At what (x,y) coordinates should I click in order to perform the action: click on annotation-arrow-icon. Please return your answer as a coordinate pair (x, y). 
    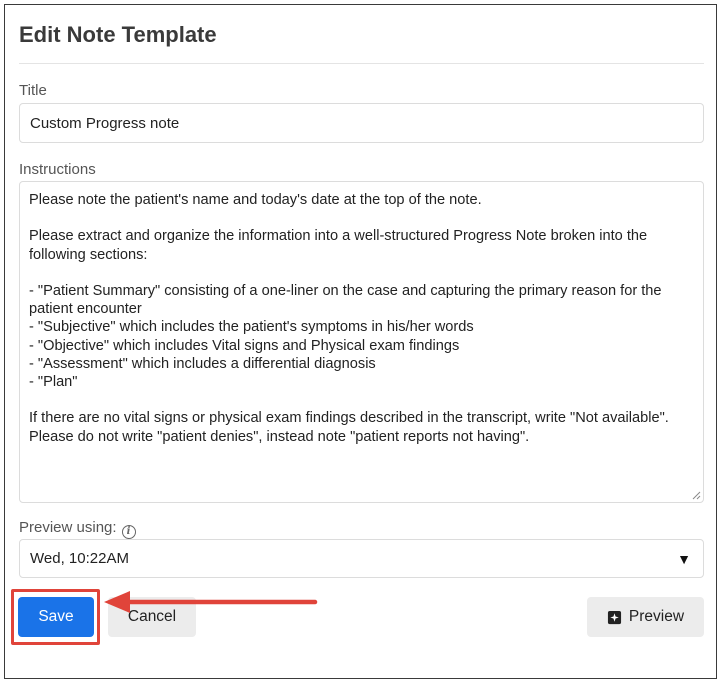
    Looking at the image, I should click on (211, 602).